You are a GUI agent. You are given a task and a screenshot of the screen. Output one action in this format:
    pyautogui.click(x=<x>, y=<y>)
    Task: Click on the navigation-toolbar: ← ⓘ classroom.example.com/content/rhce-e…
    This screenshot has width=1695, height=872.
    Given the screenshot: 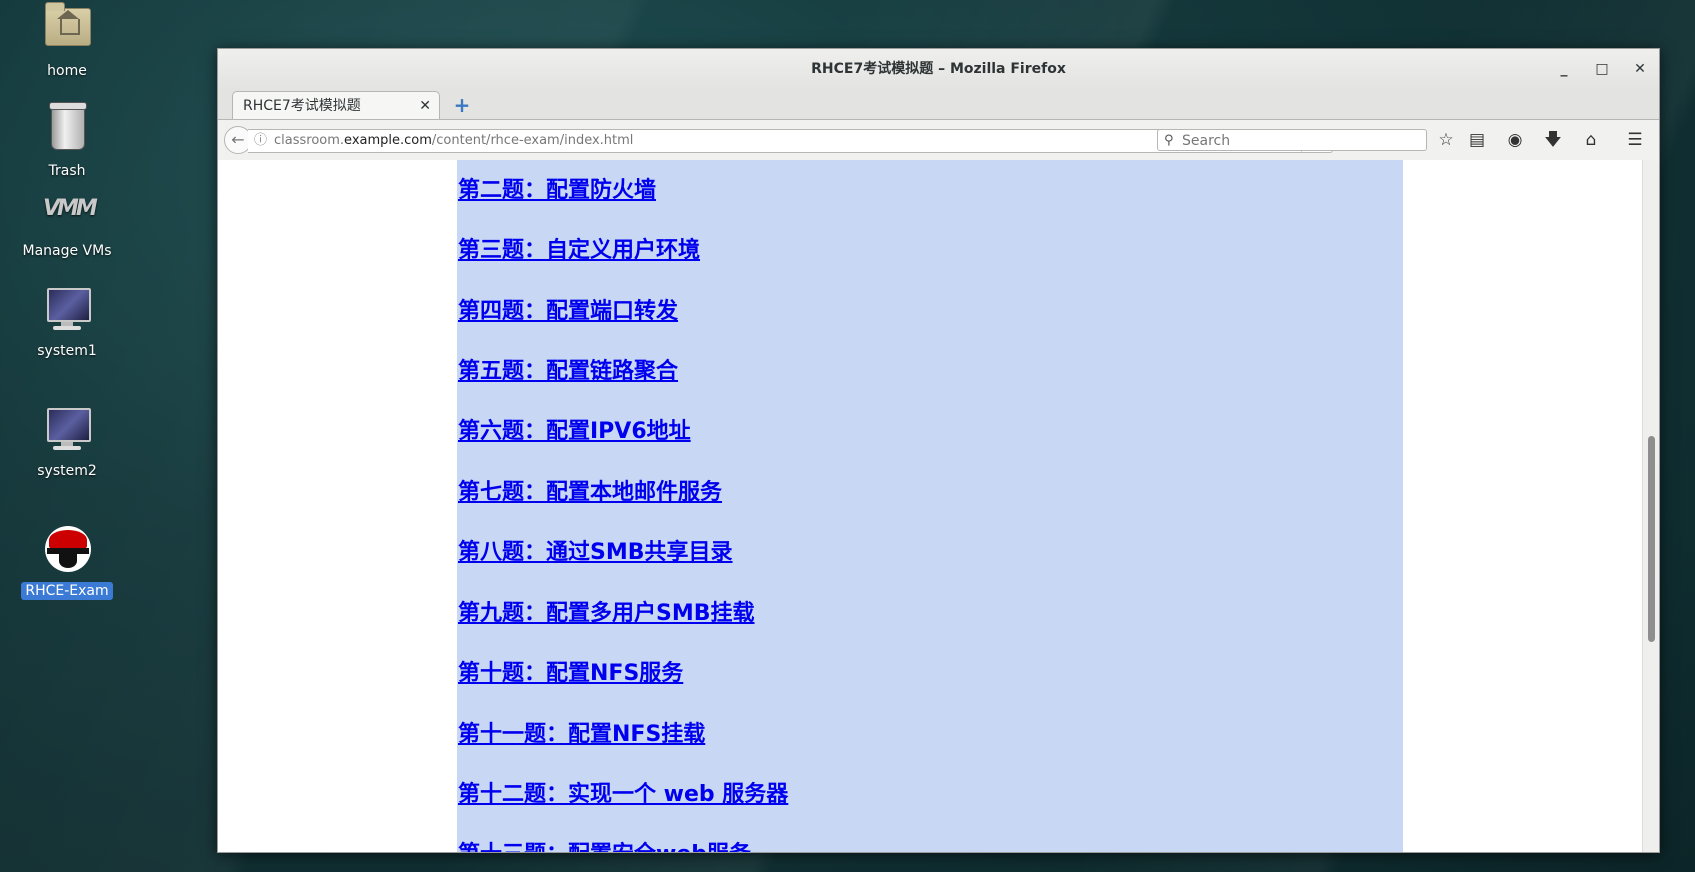 What is the action you would take?
    pyautogui.click(x=938, y=140)
    